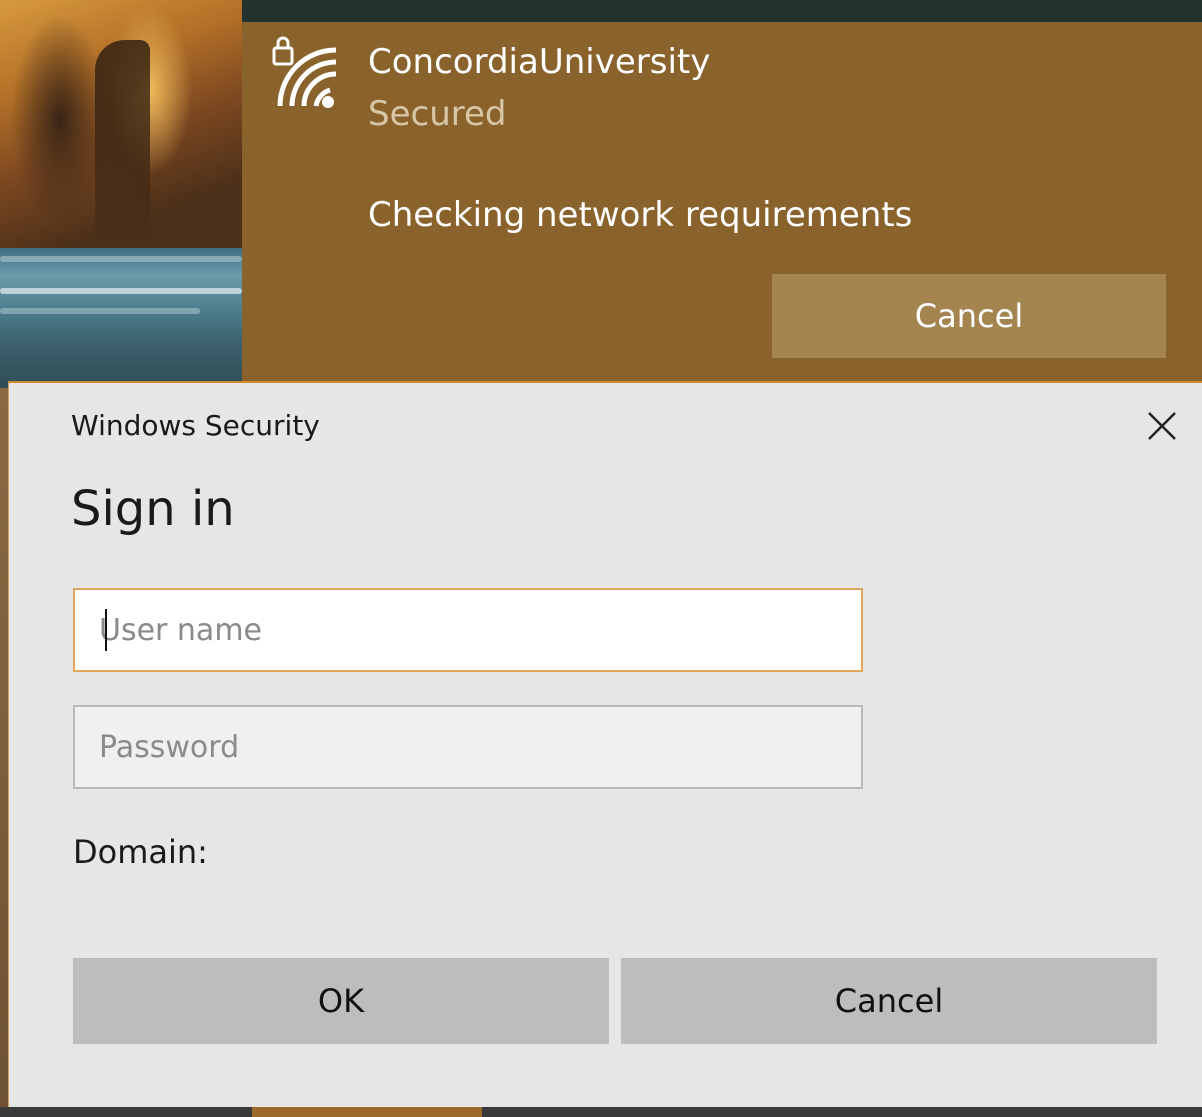 This screenshot has width=1202, height=1117. What do you see at coordinates (889, 1001) in the screenshot?
I see `cancel-button: Cancel` at bounding box center [889, 1001].